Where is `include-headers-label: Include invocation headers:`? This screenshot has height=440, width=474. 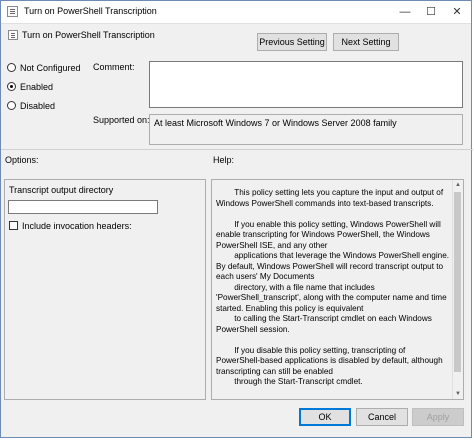 include-headers-label: Include invocation headers: is located at coordinates (77, 226).